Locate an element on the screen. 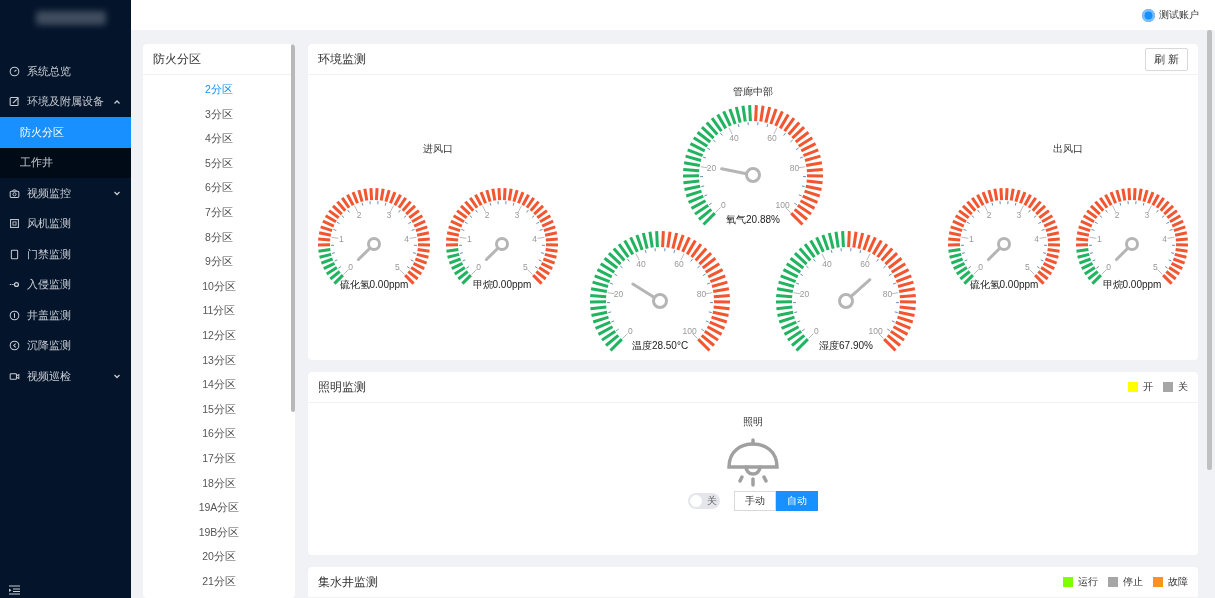  legend-label: 关 is located at coordinates (1183, 387).